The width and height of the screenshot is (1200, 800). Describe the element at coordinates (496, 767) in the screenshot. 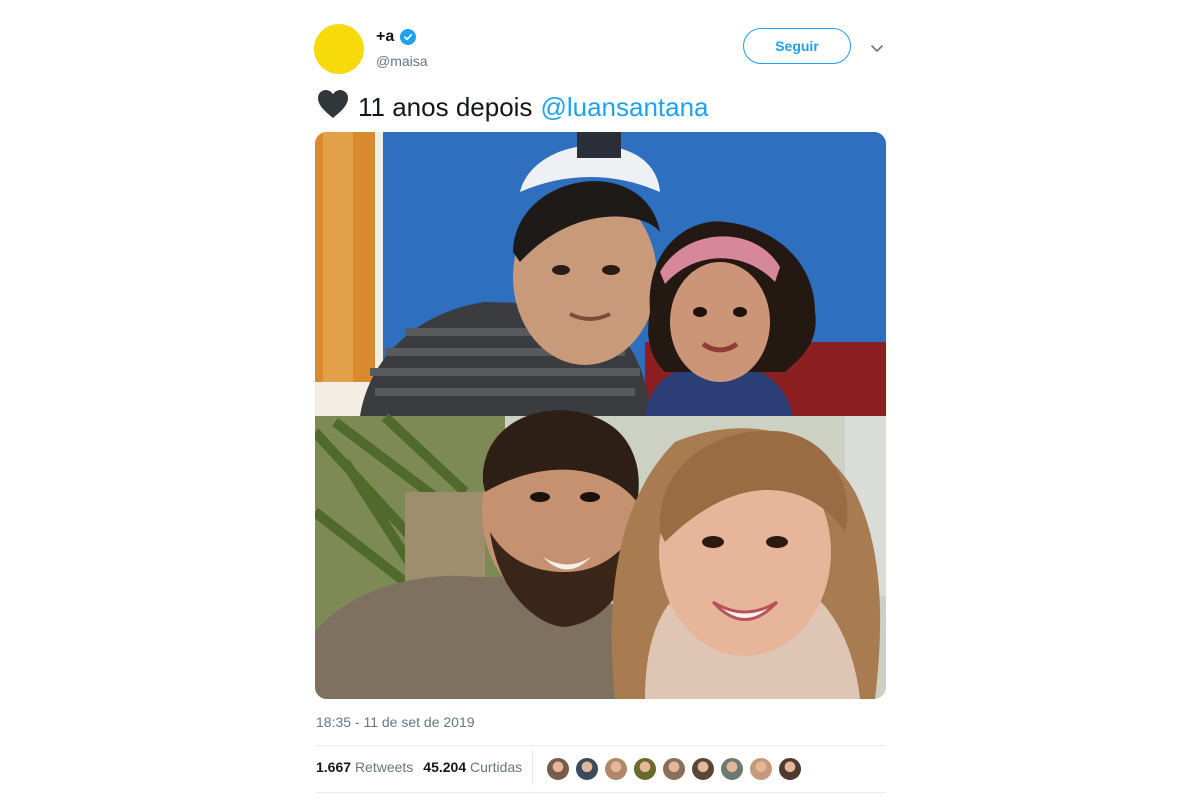

I see `likes-label: Curtidas` at that location.